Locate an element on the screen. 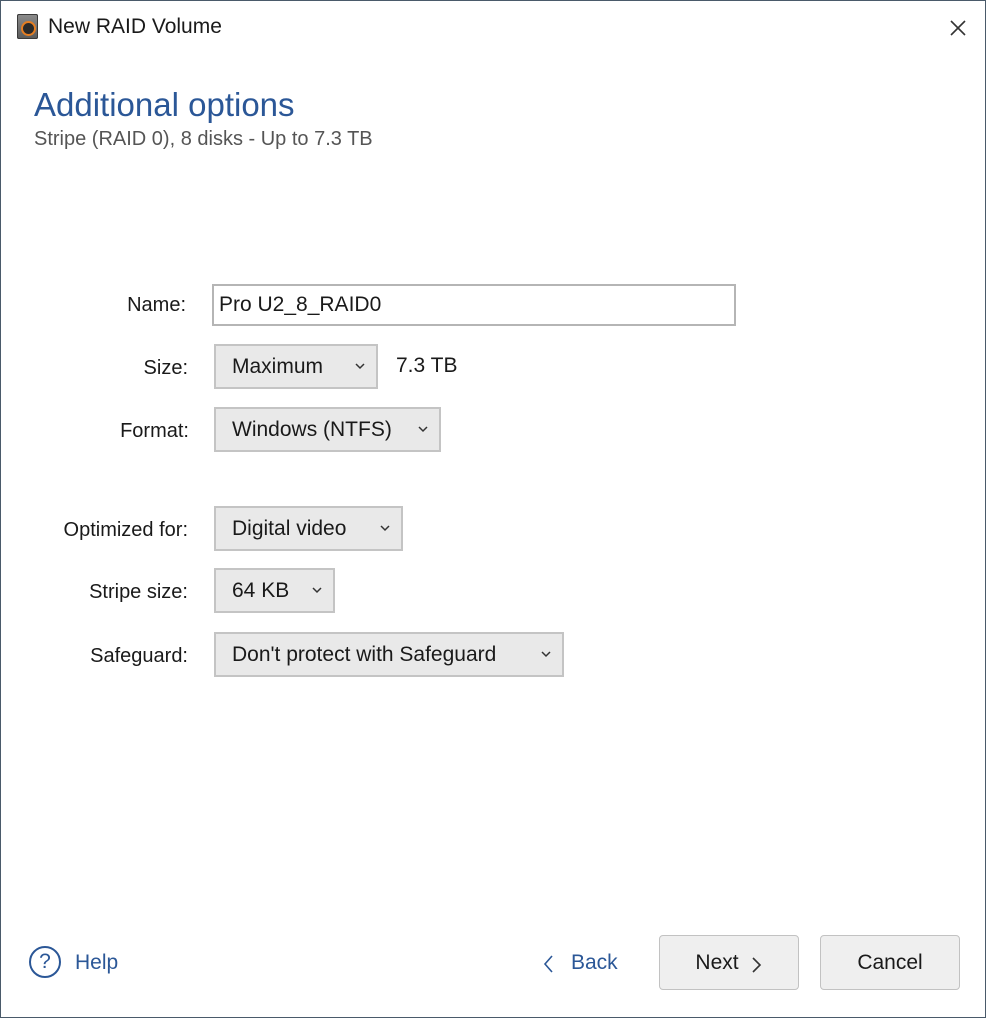 This screenshot has height=1018, width=986. format-label: Format: is located at coordinates (154, 431).